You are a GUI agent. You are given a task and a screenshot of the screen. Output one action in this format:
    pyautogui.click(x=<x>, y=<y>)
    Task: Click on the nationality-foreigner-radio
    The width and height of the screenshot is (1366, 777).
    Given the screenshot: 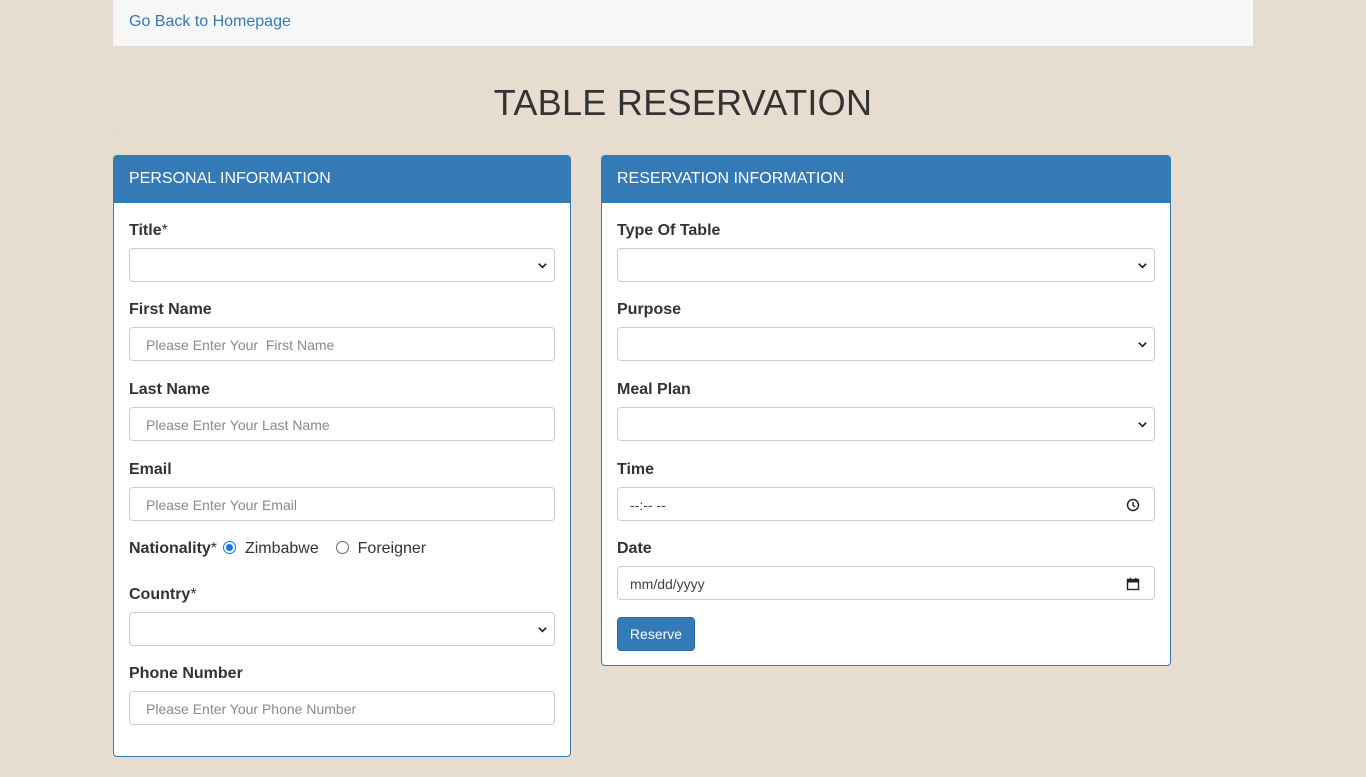 What is the action you would take?
    pyautogui.click(x=343, y=547)
    